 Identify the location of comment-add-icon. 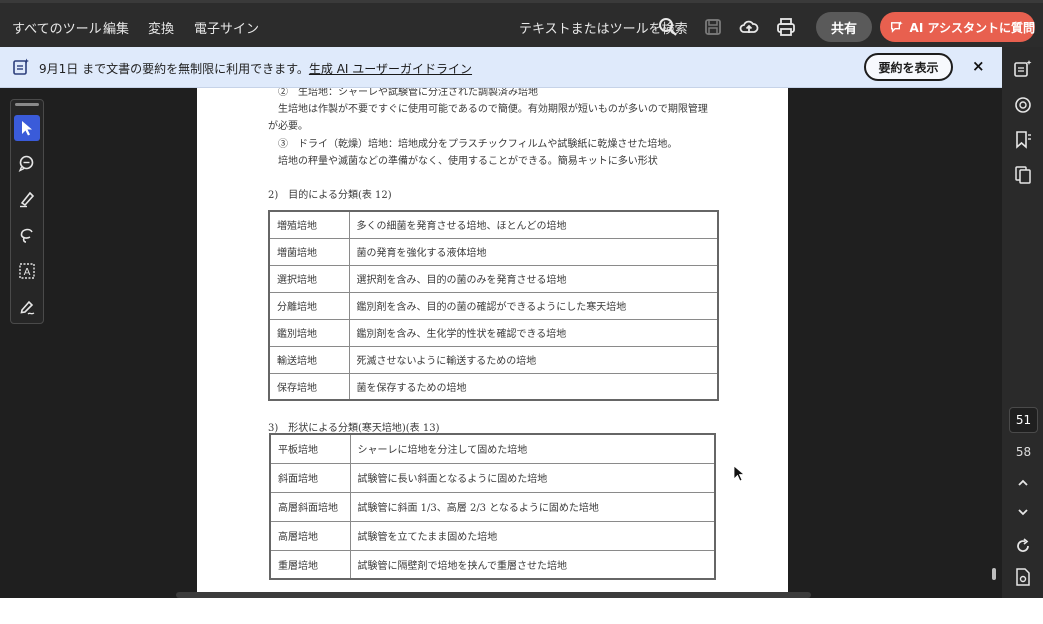
(26, 163).